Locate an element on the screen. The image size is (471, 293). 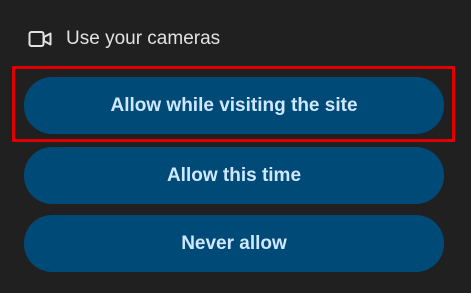
video-camera-icon is located at coordinates (40, 39).